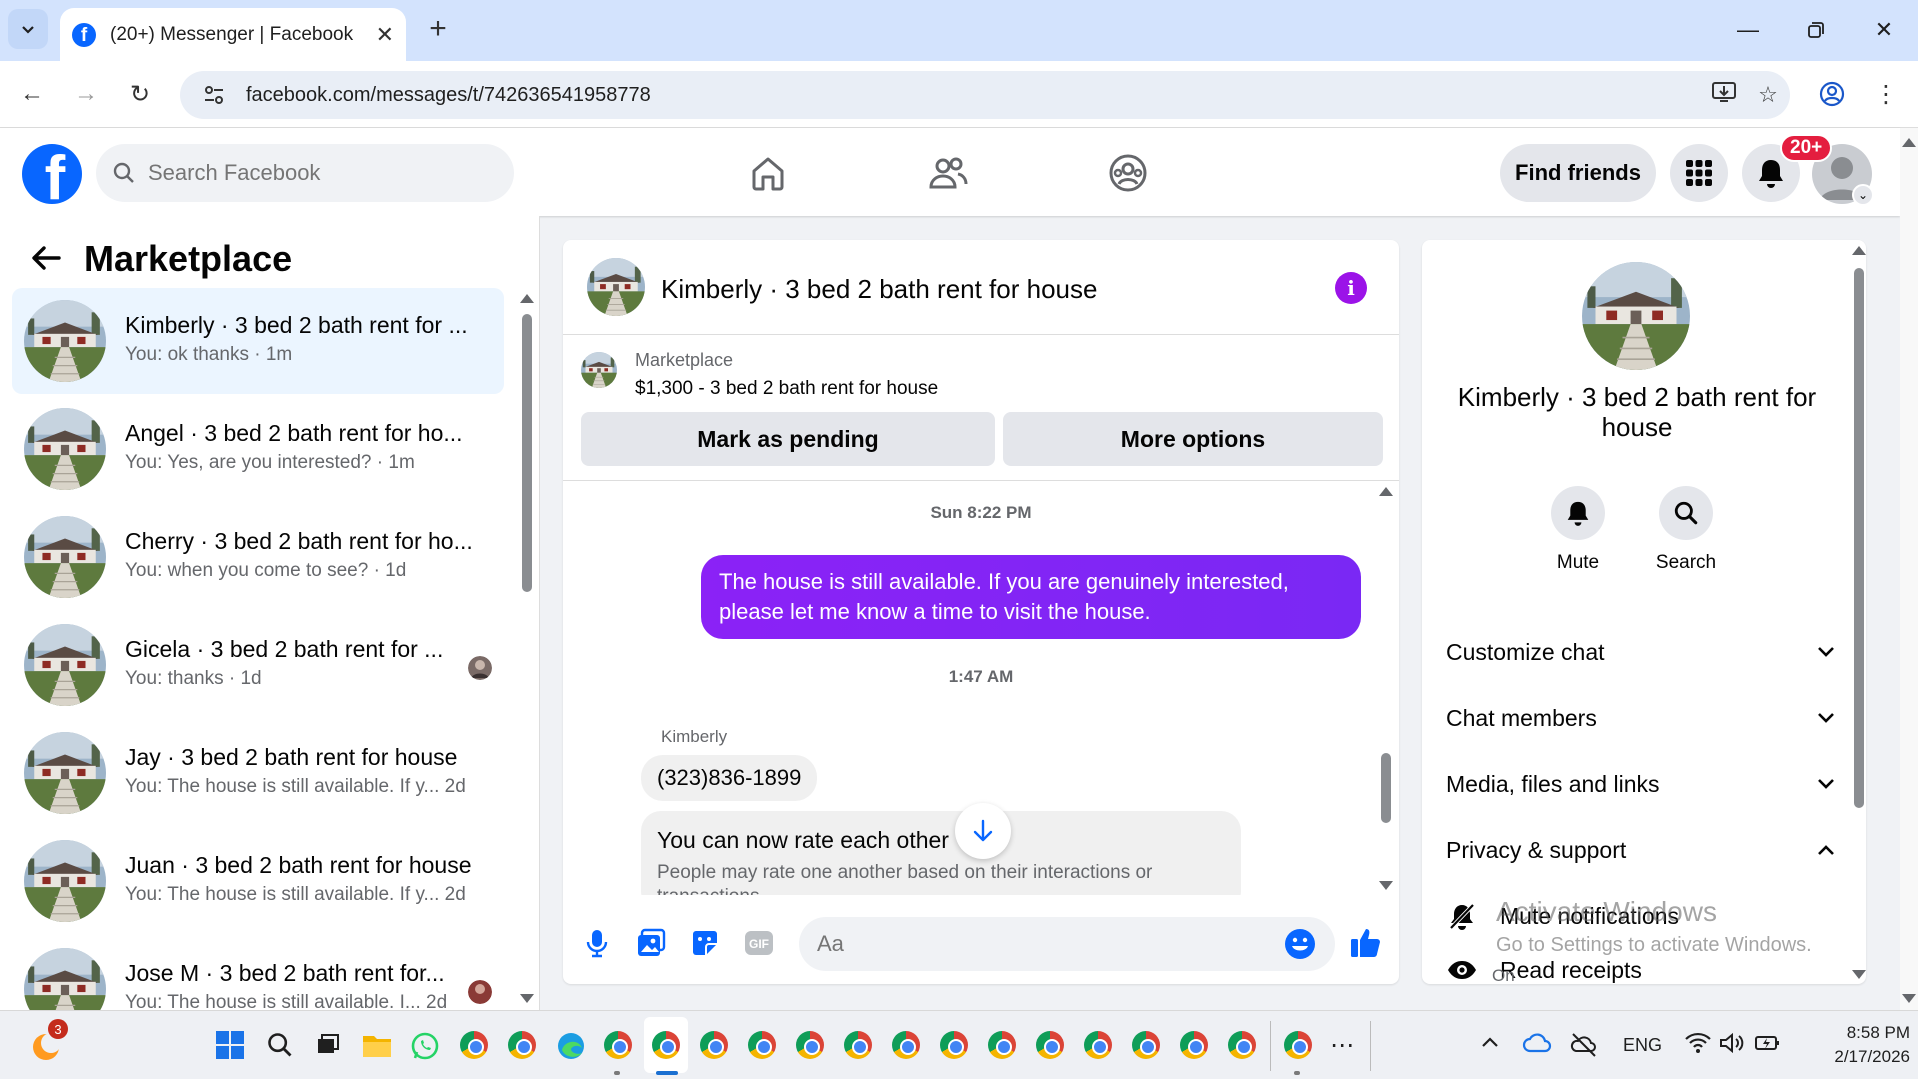 The width and height of the screenshot is (1918, 1079). I want to click on chat-info-avatar, so click(1636, 316).